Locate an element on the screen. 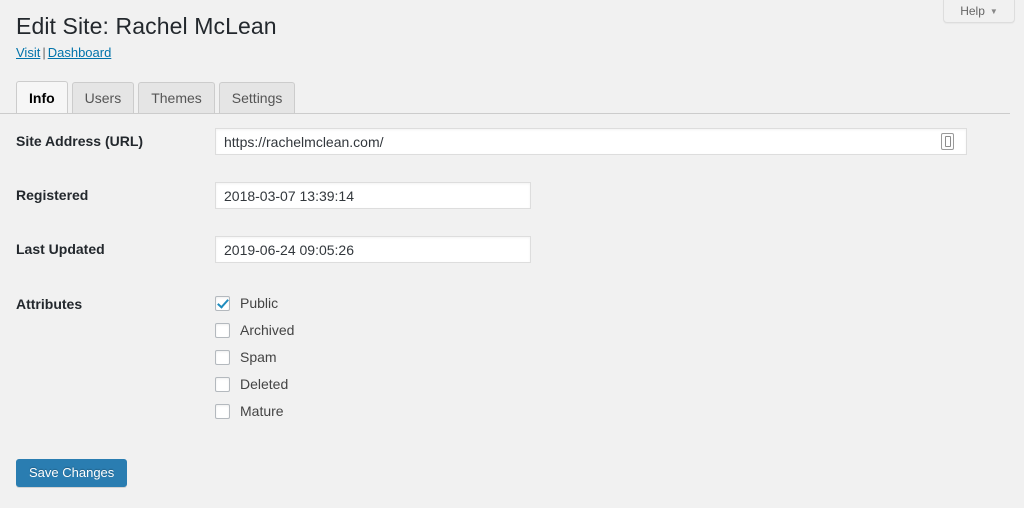 The image size is (1024, 508). attributes-checkbox-list: Public Archived Spam Deleted Mature is located at coordinates (254, 357).